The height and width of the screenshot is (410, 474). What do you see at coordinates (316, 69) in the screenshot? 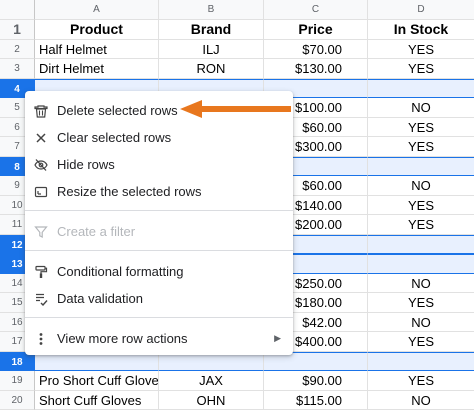
I see `price-cell: $130.00` at bounding box center [316, 69].